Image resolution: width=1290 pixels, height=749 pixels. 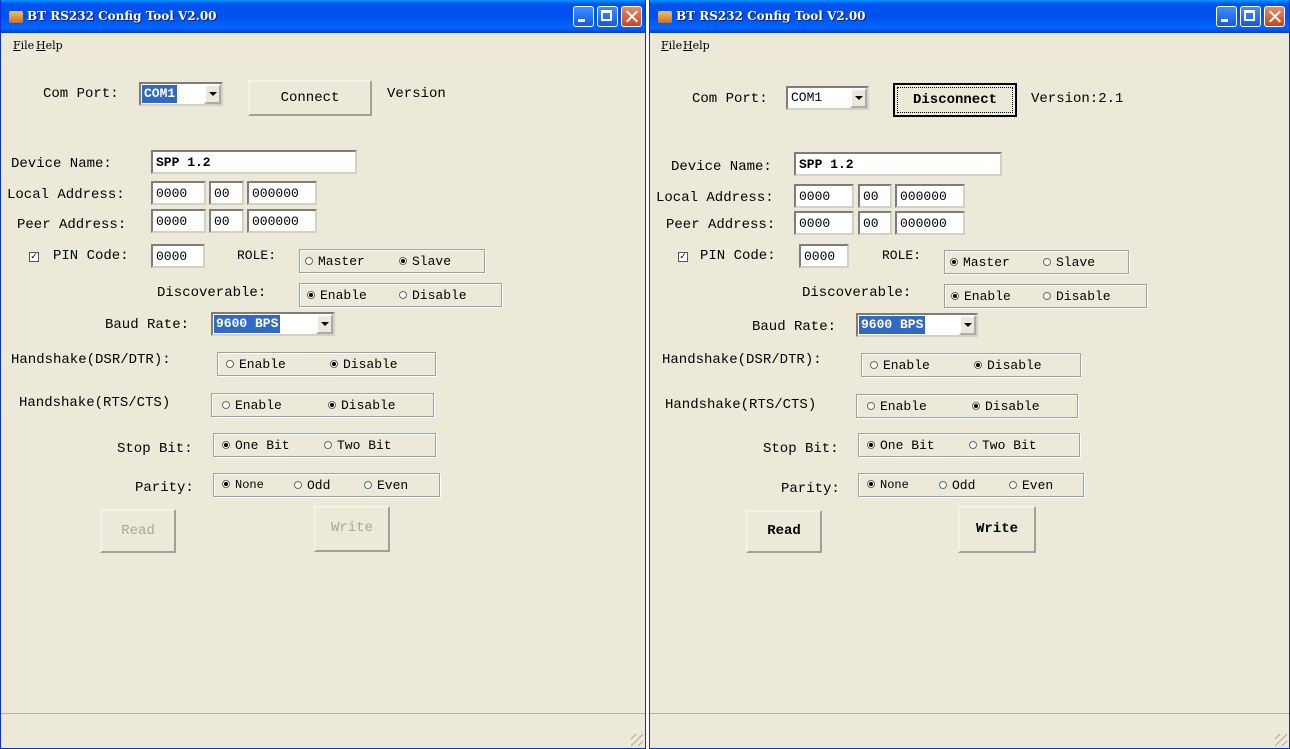 I want to click on status-bar, so click(x=969, y=730).